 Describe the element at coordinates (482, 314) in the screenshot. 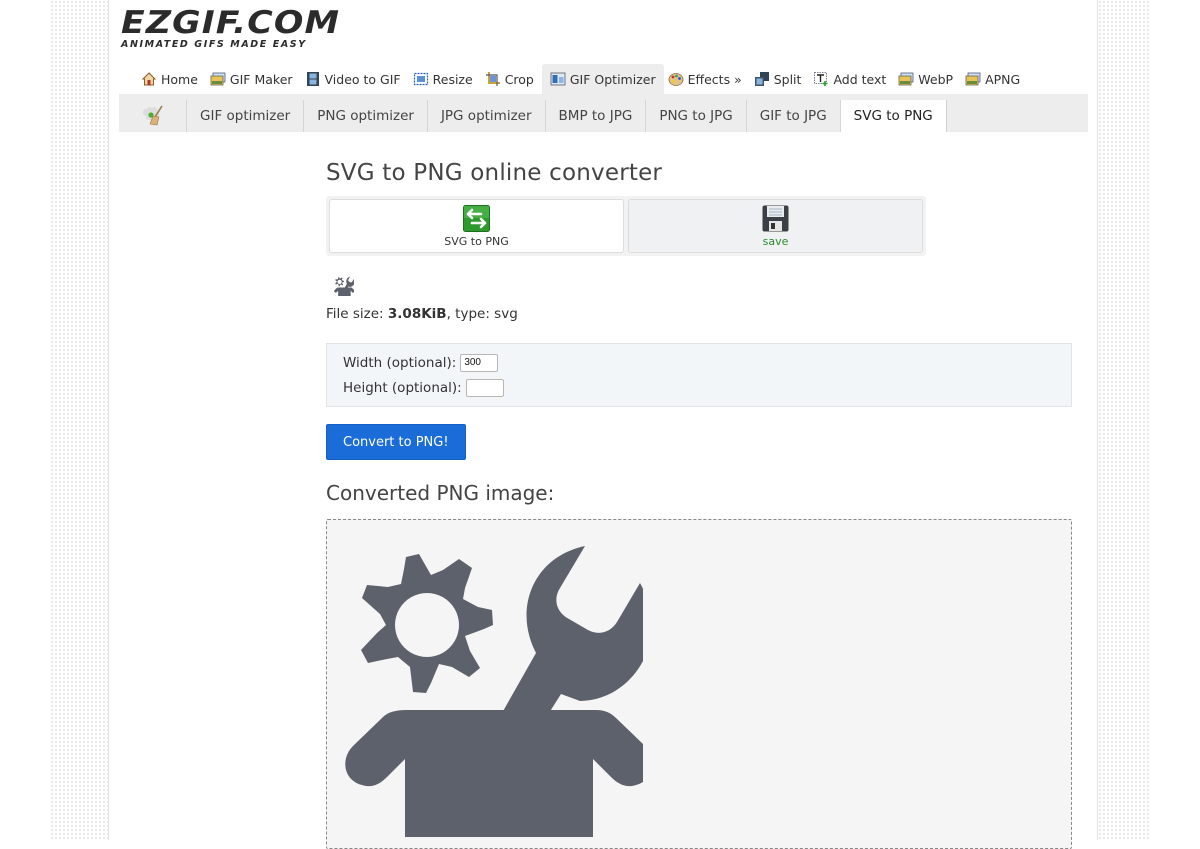

I see `file-type: , type: svg` at that location.